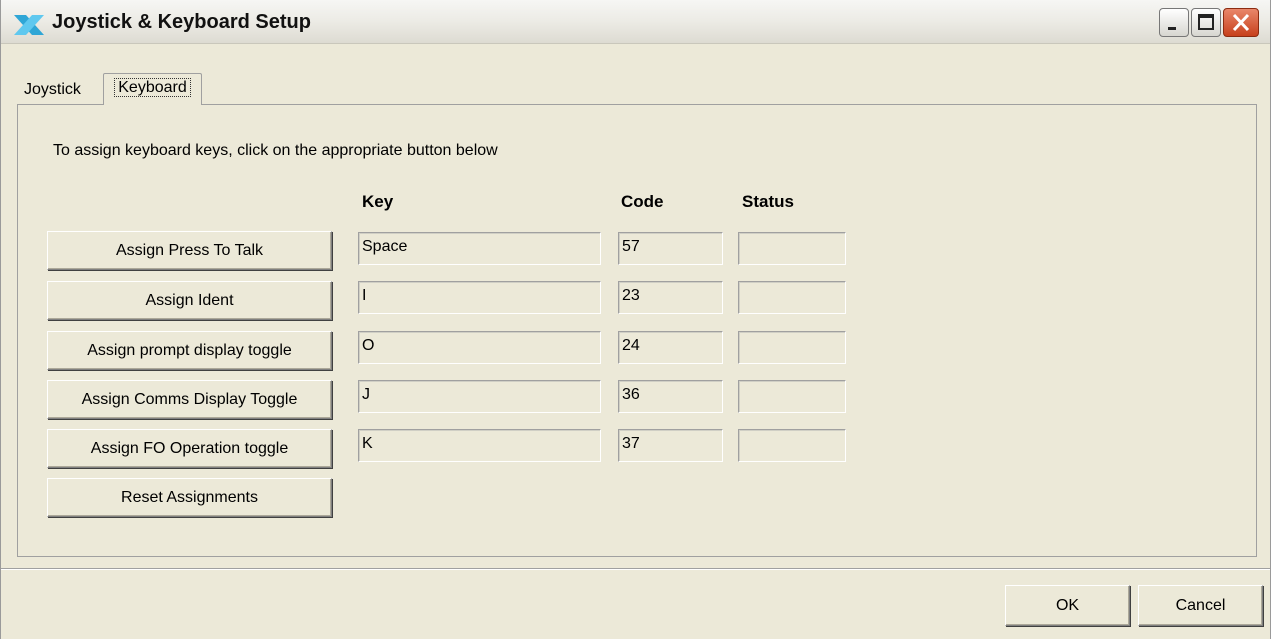 The image size is (1281, 639). Describe the element at coordinates (792, 396) in the screenshot. I see `status-field-comms-display` at that location.